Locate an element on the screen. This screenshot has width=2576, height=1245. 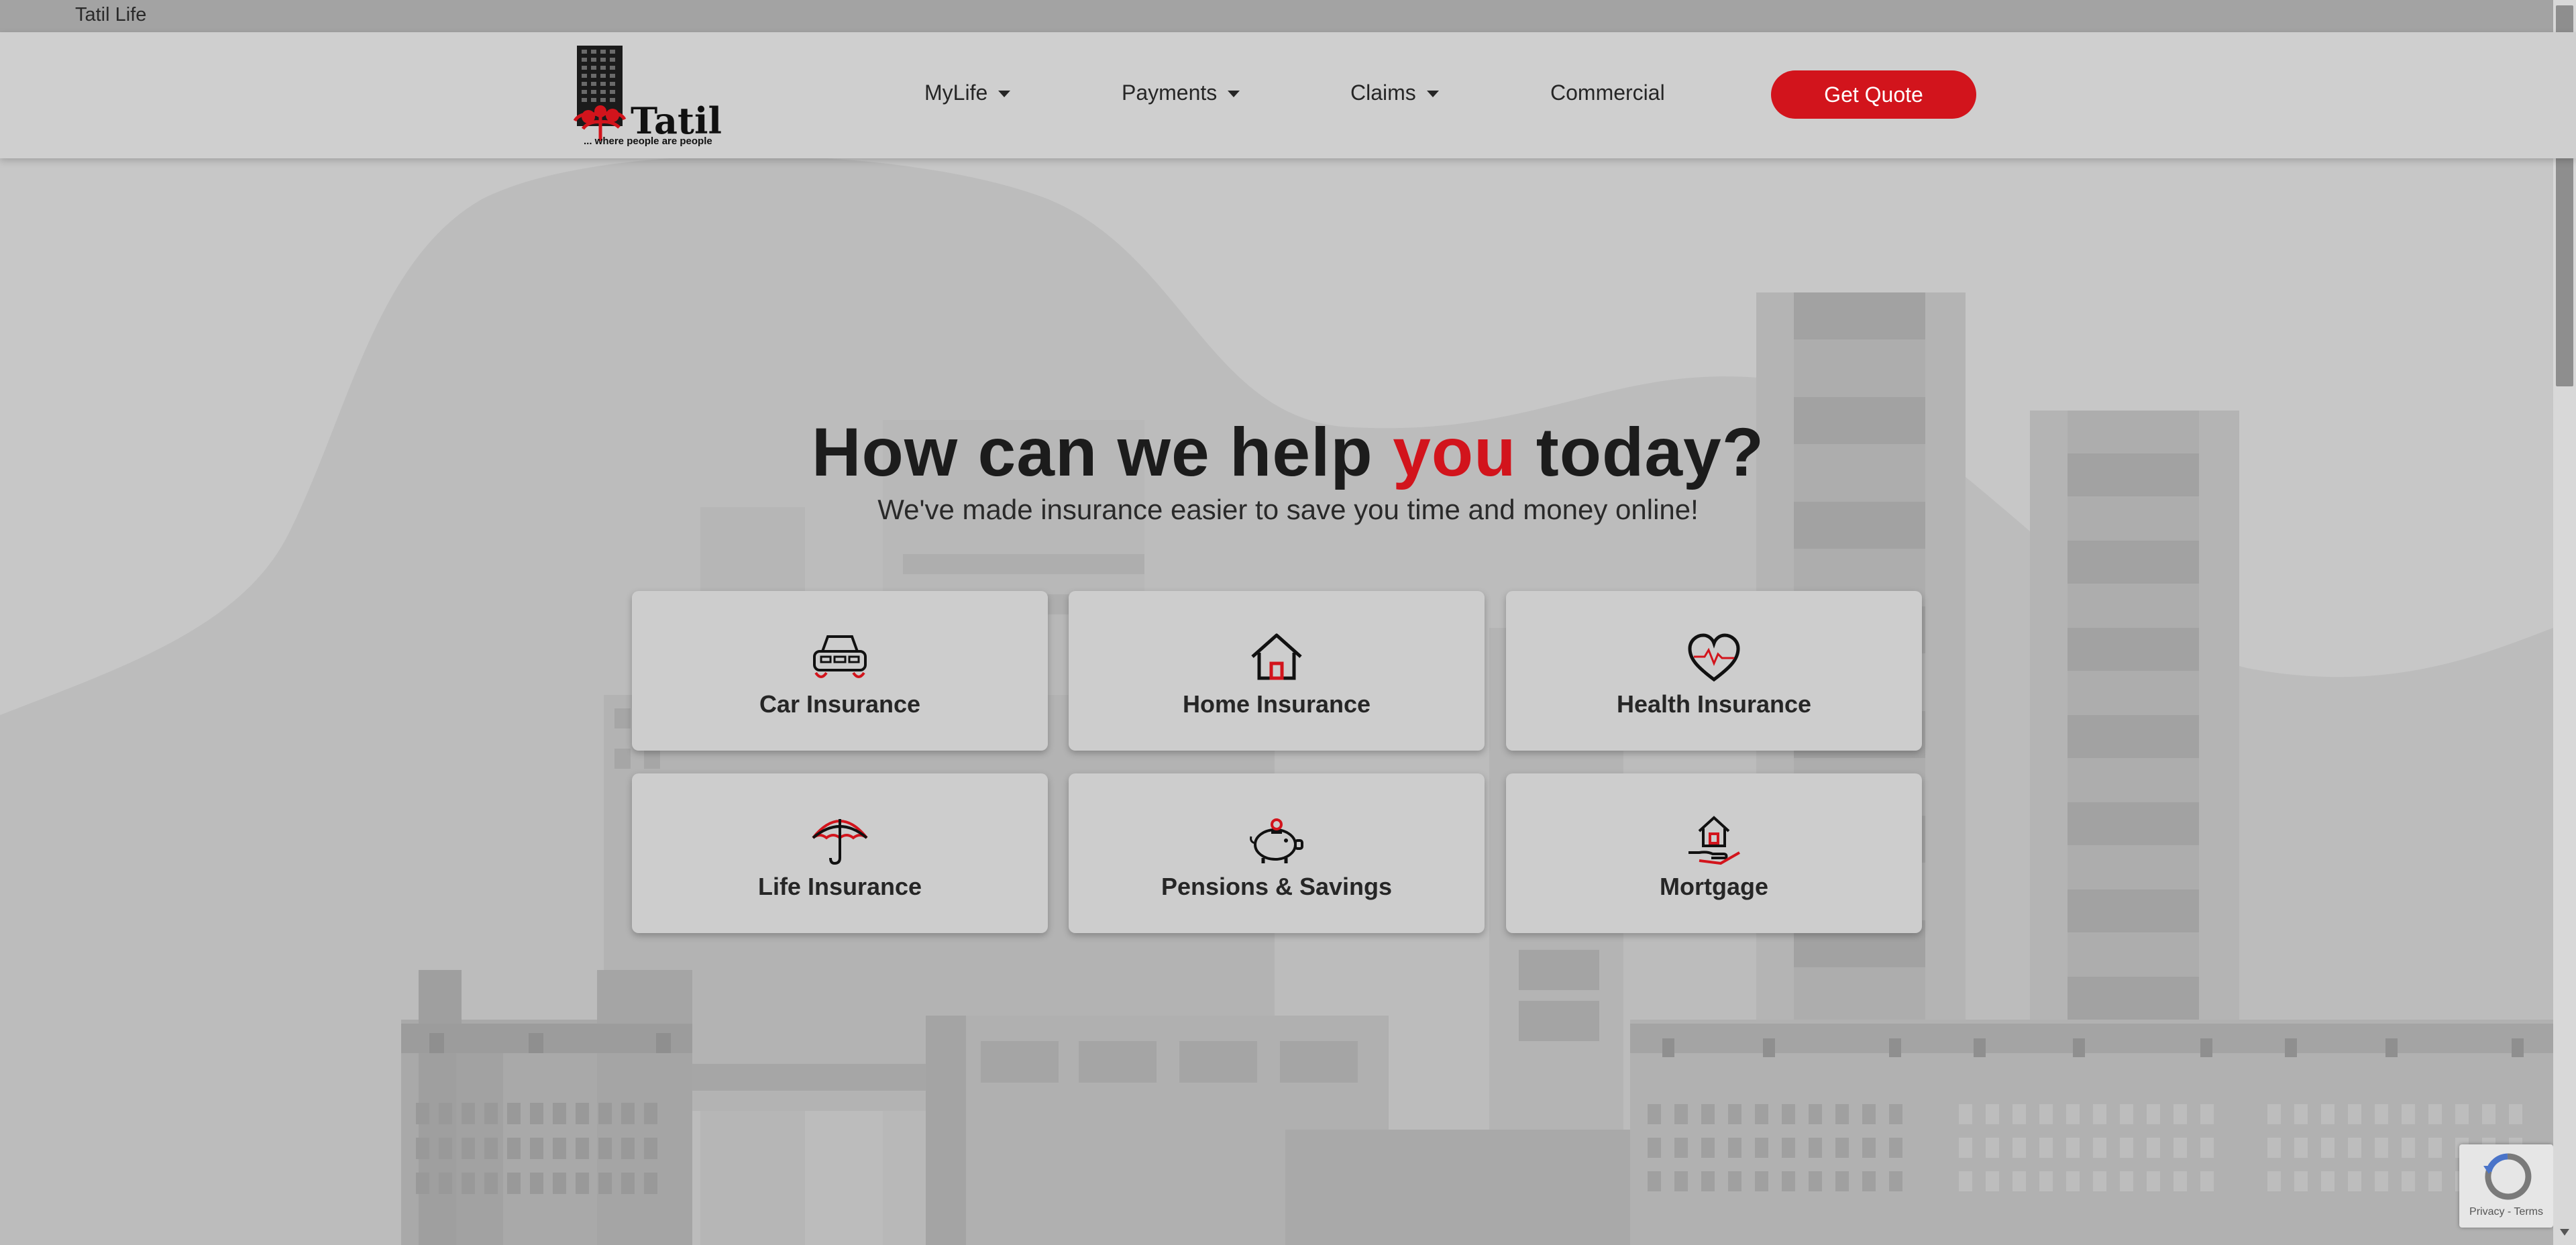
card-health-insurance: Health Insurance is located at coordinates (1714, 671).